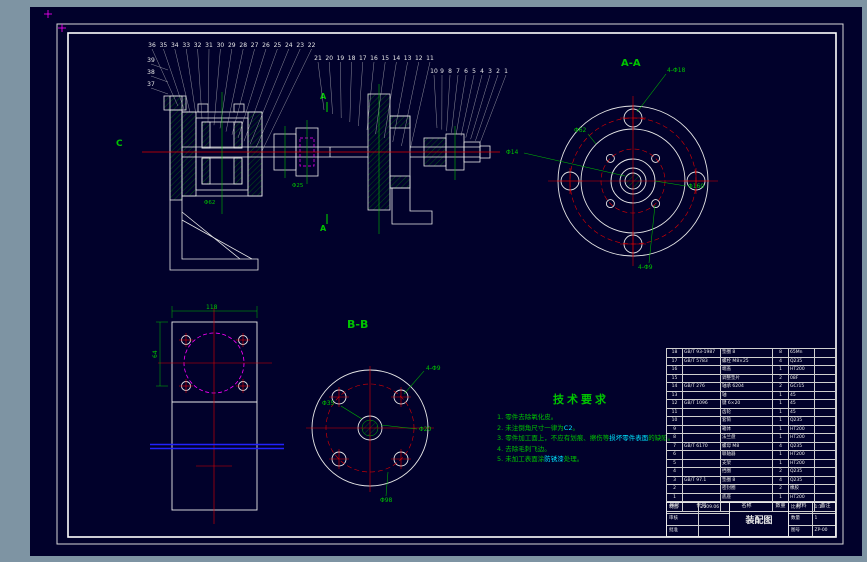  Describe the element at coordinates (746, 395) in the screenshot. I see `bom-cell: 轴` at that location.